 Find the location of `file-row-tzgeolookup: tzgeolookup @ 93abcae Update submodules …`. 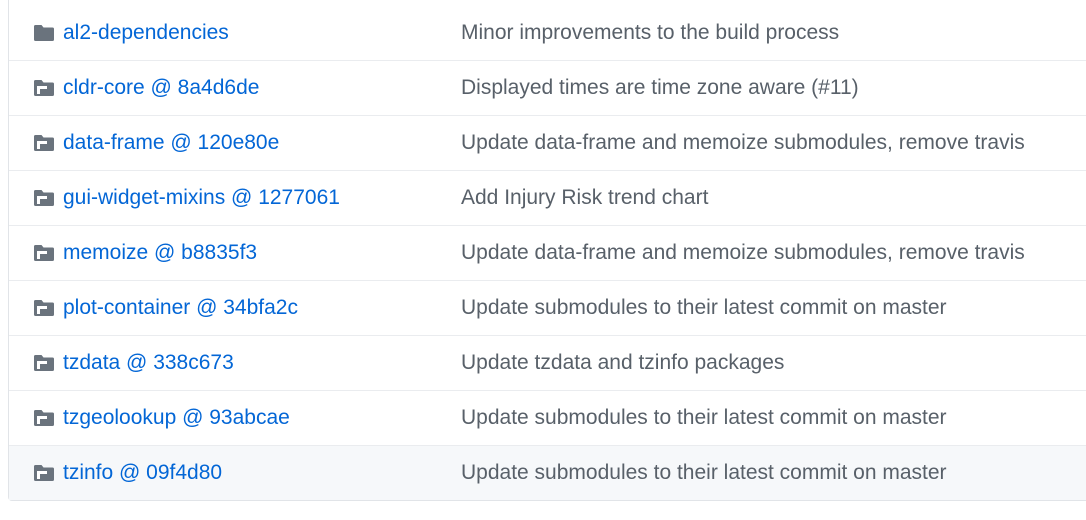

file-row-tzgeolookup: tzgeolookup @ 93abcae Update submodules … is located at coordinates (547, 417).